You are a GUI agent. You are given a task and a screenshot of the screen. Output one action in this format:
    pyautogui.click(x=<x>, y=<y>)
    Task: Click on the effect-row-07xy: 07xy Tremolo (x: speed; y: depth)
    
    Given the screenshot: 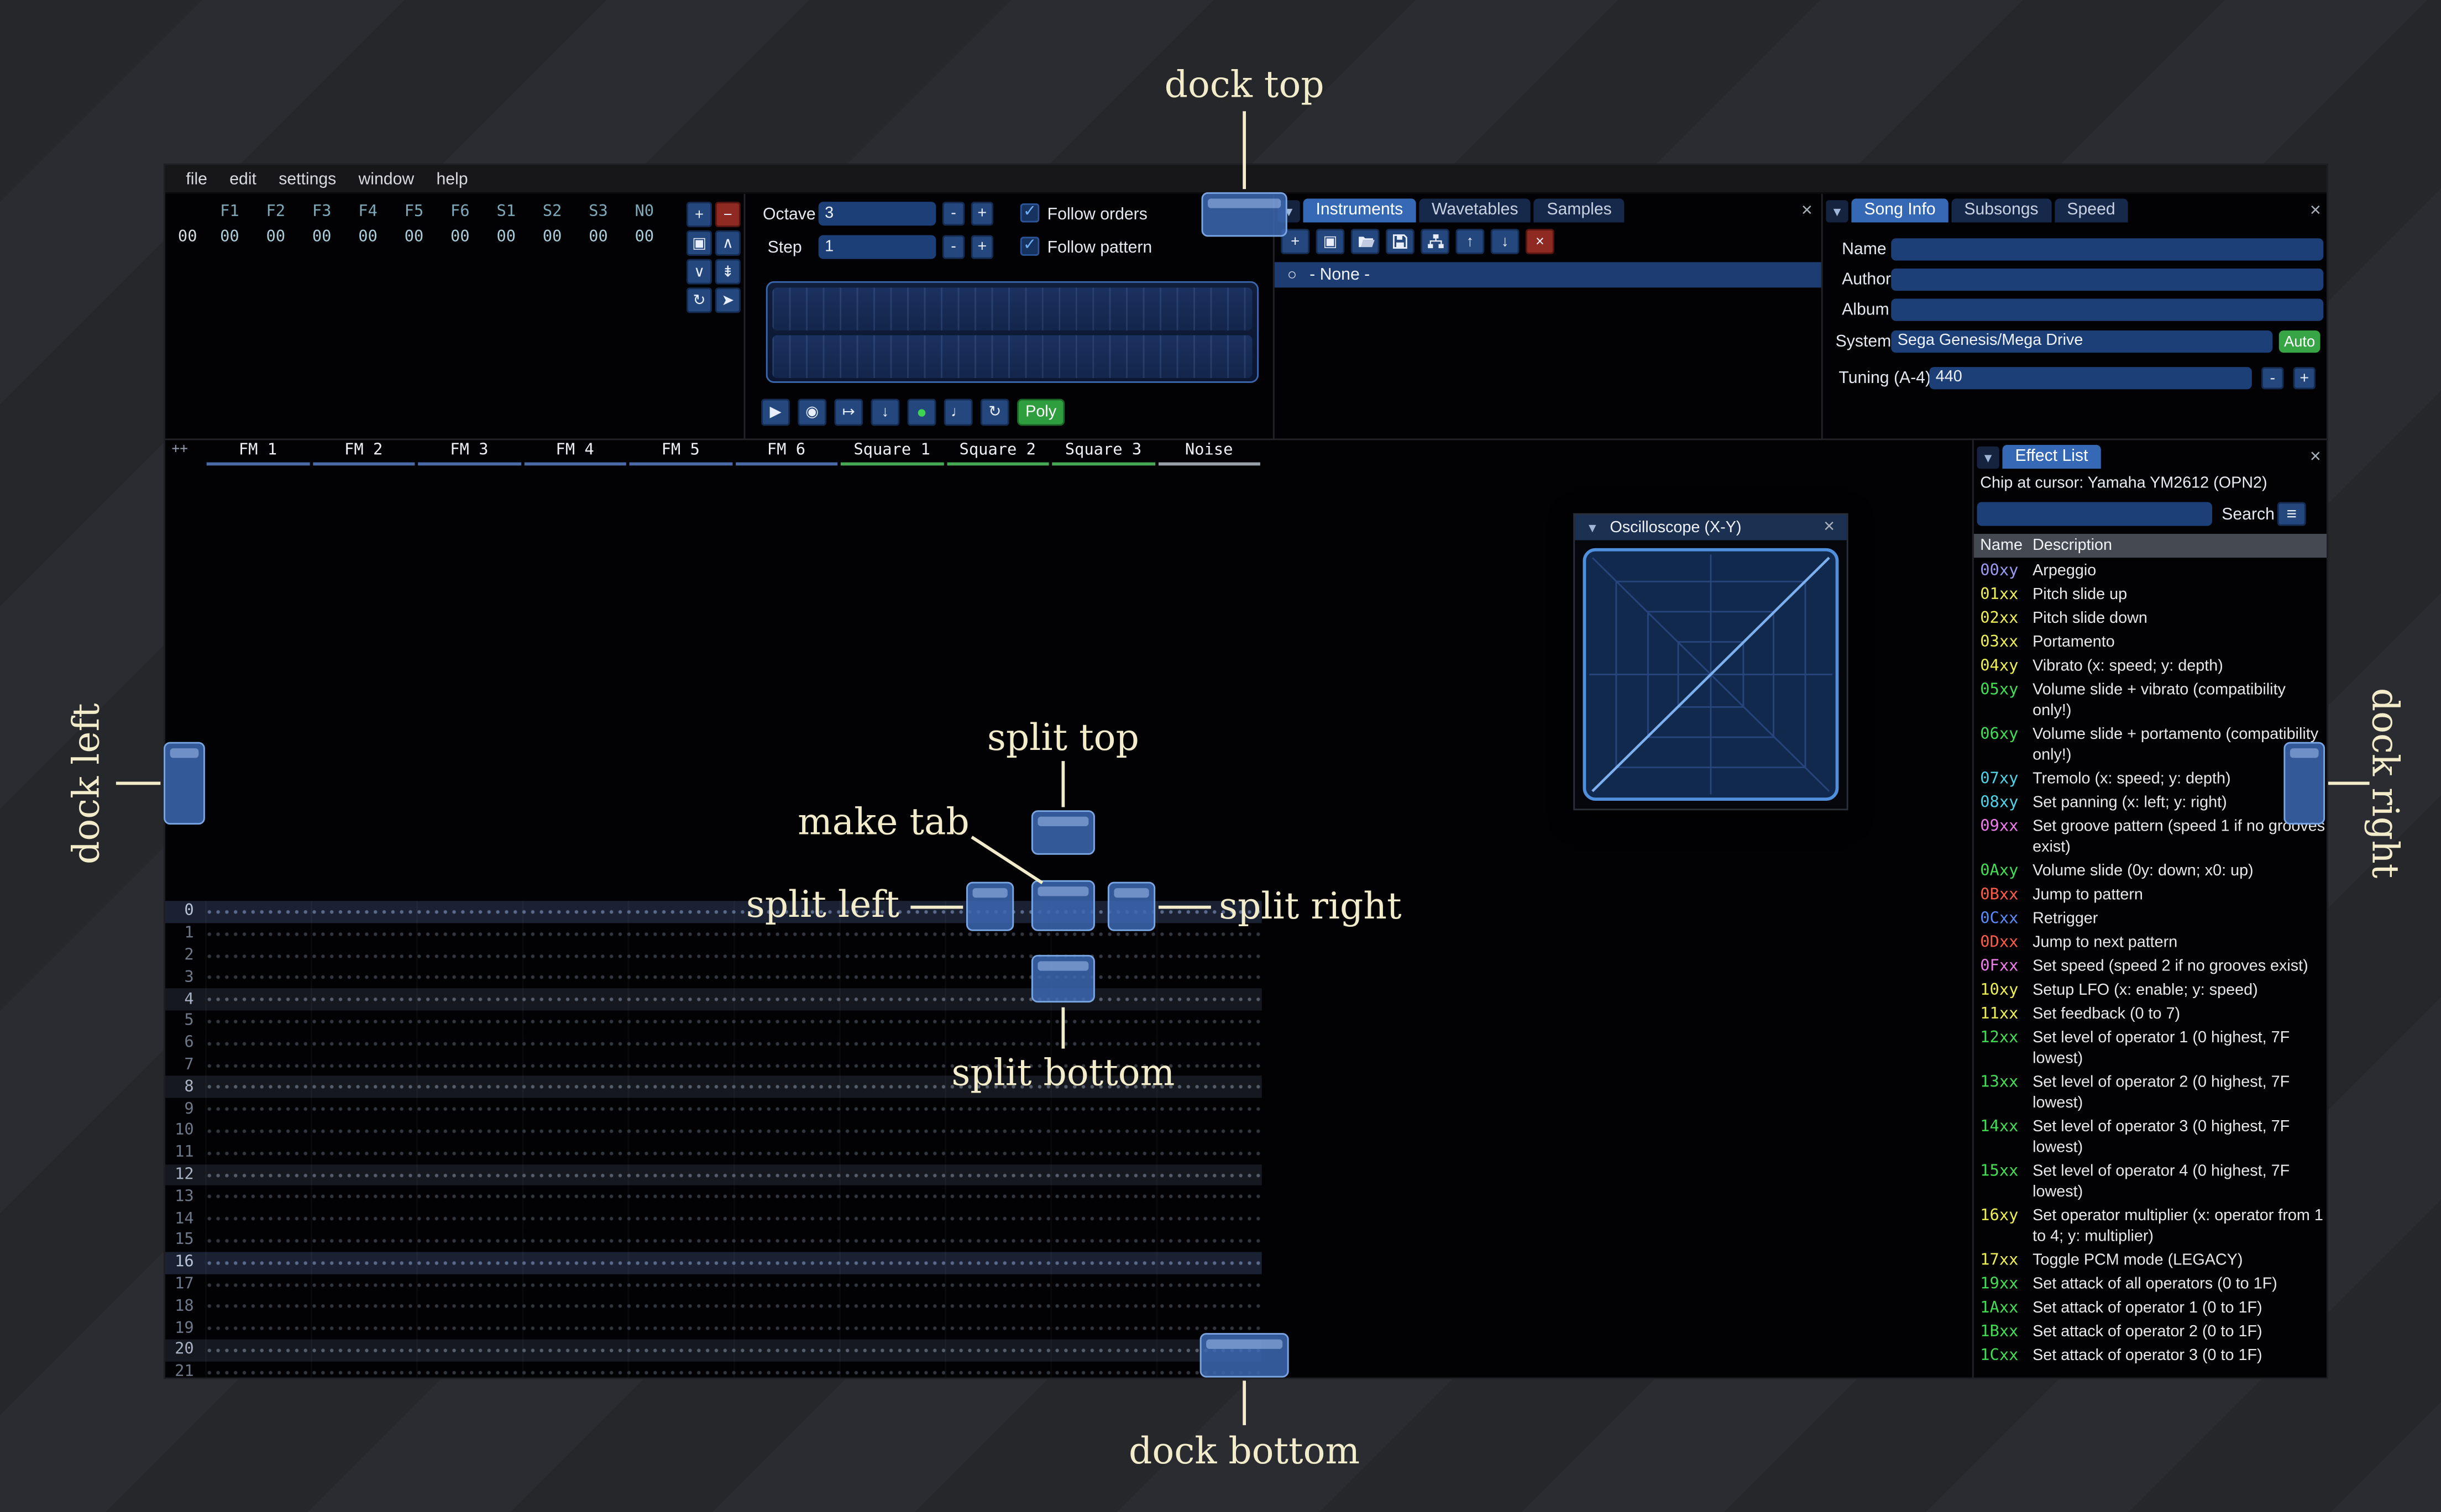 What is the action you would take?
    pyautogui.click(x=2150, y=780)
    